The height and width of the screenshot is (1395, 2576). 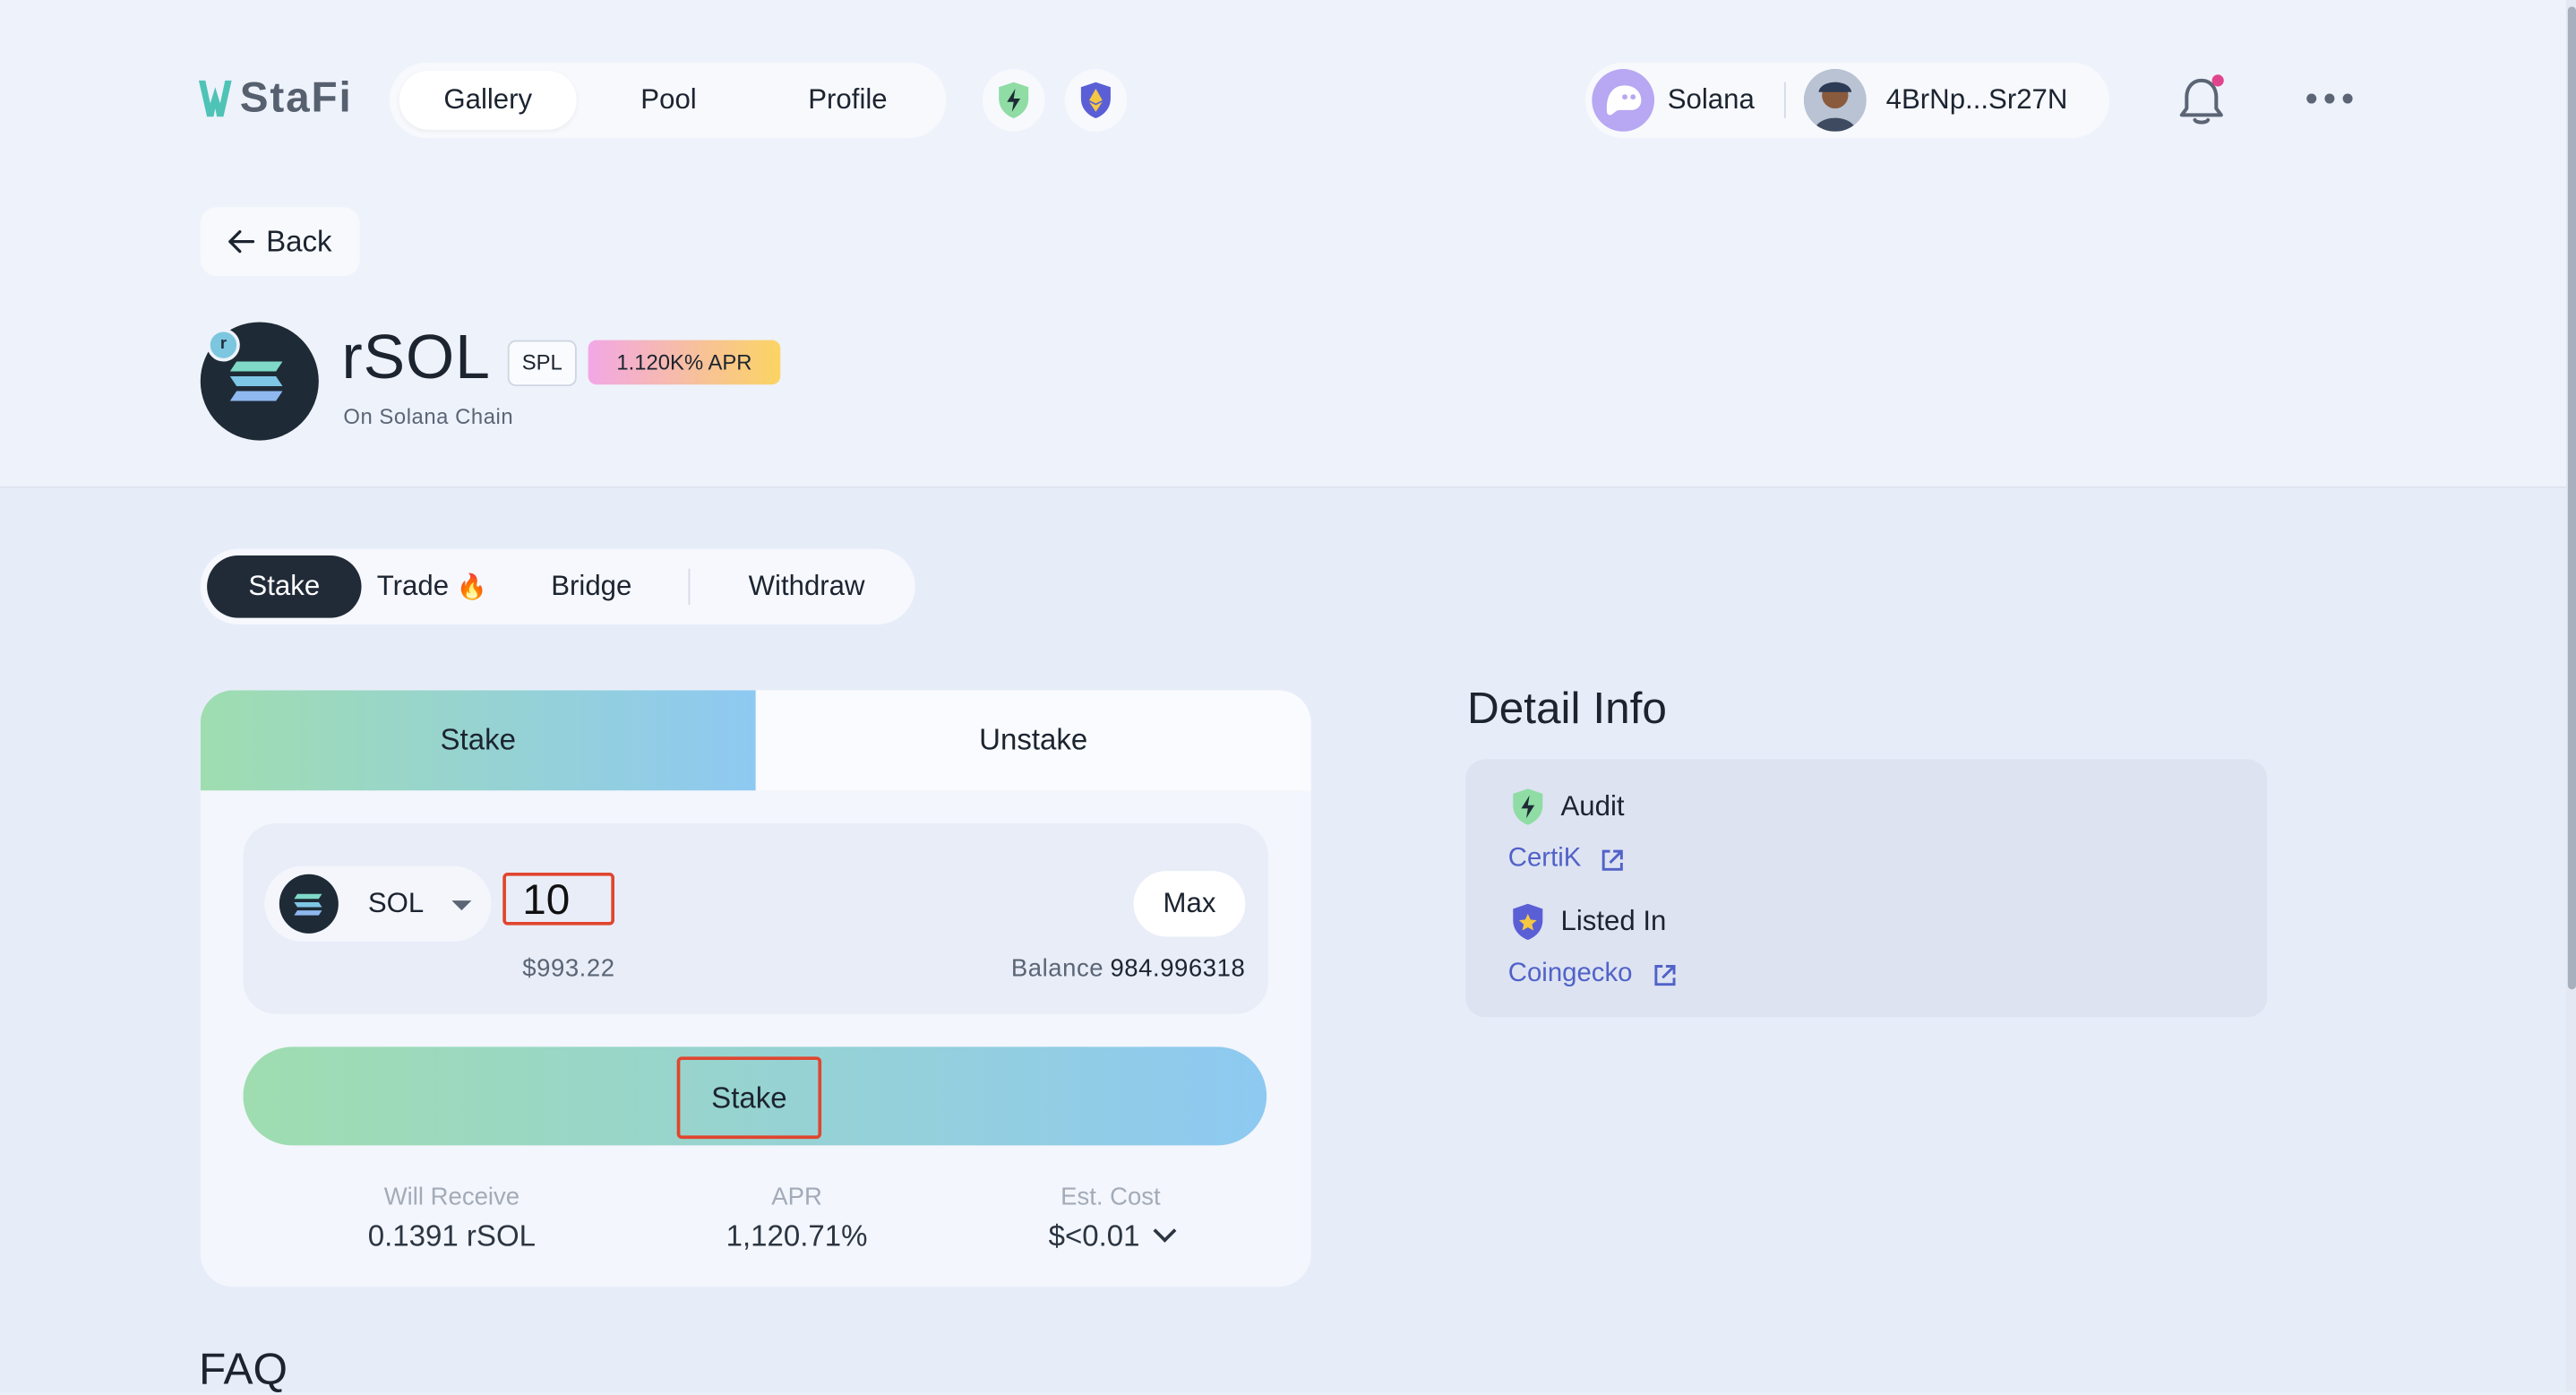 I want to click on certik-link: CertiK, so click(x=1567, y=860).